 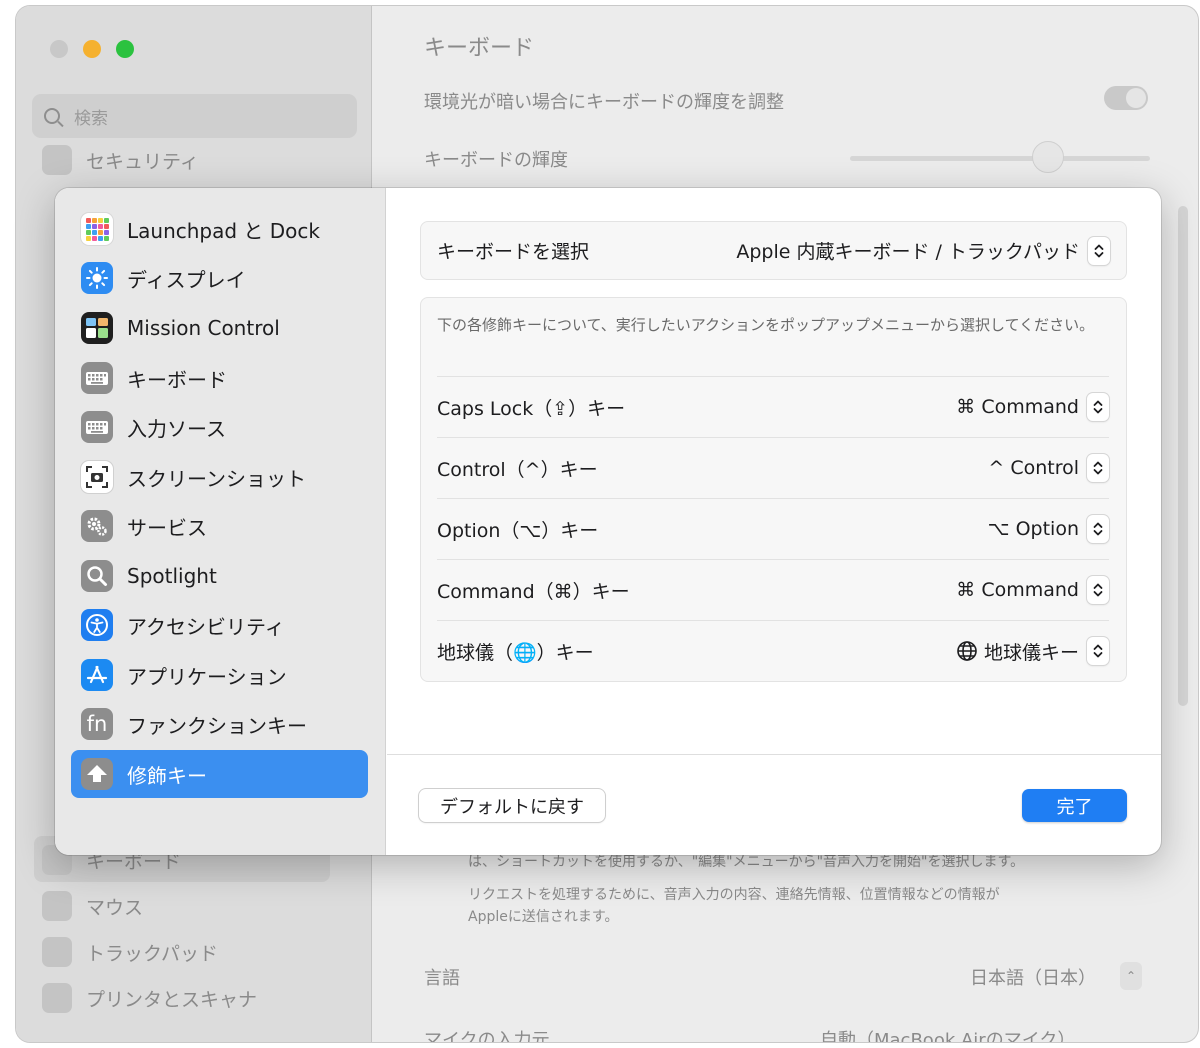 What do you see at coordinates (773, 528) in the screenshot?
I see `modifier-row-option: Option（⌥）キー ⌥ Option` at bounding box center [773, 528].